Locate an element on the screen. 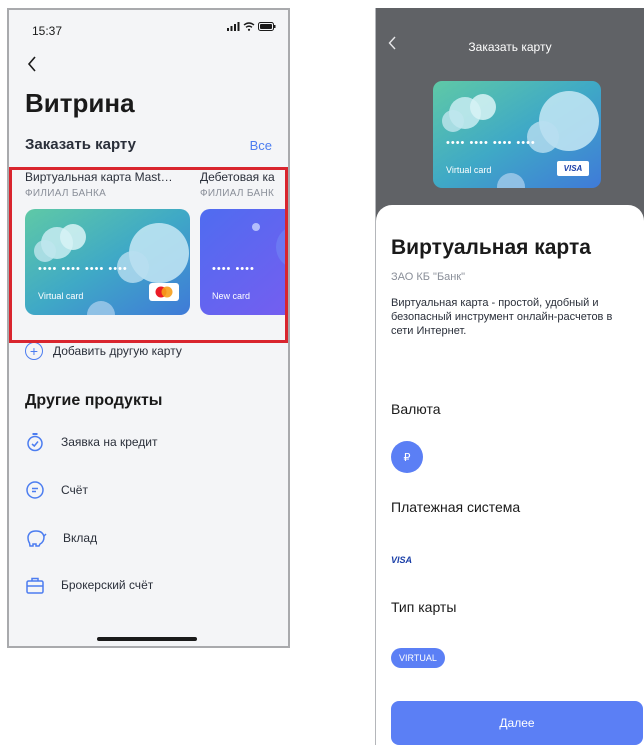 The width and height of the screenshot is (644, 745). product-item-deposit: Вклад is located at coordinates (61, 538).